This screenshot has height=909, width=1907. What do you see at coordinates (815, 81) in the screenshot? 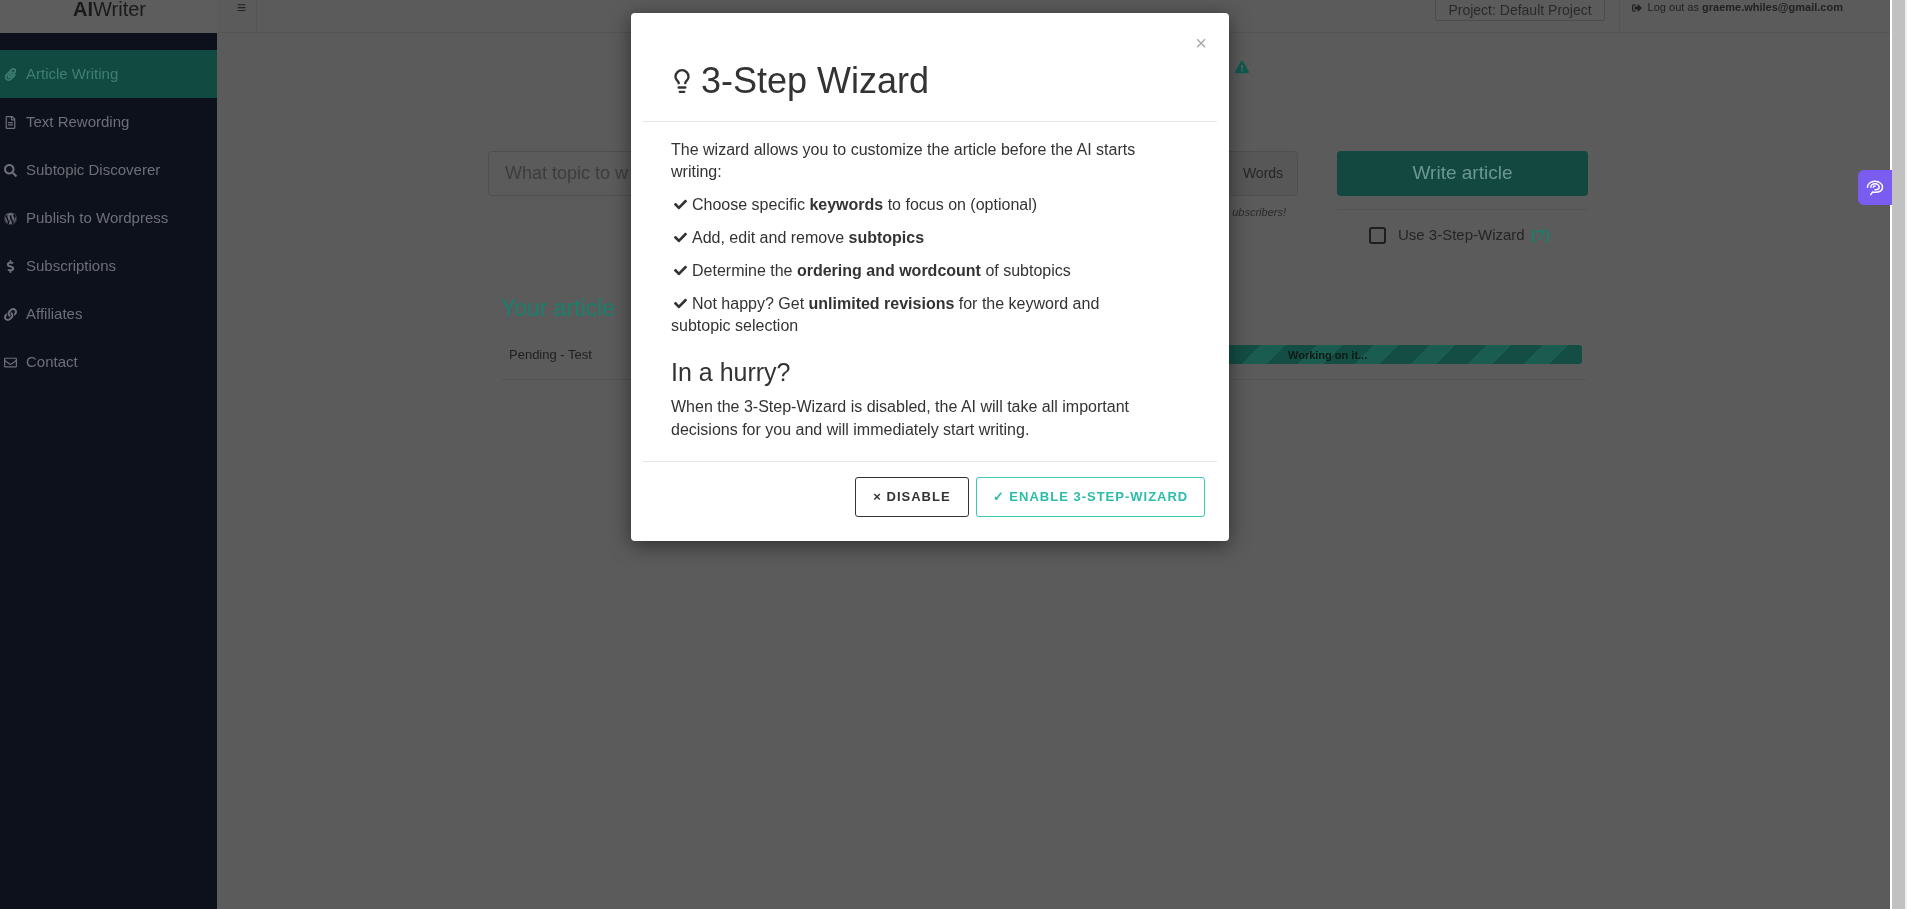
I see `dialog-title: 3-Step Wizard` at bounding box center [815, 81].